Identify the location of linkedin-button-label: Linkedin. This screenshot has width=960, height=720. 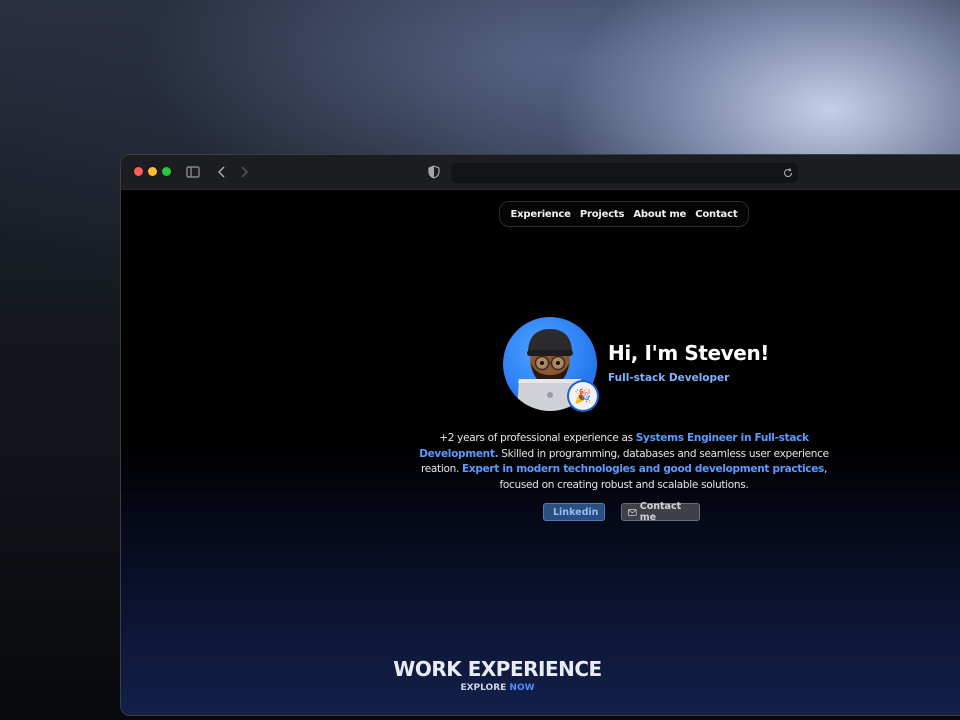
(576, 512).